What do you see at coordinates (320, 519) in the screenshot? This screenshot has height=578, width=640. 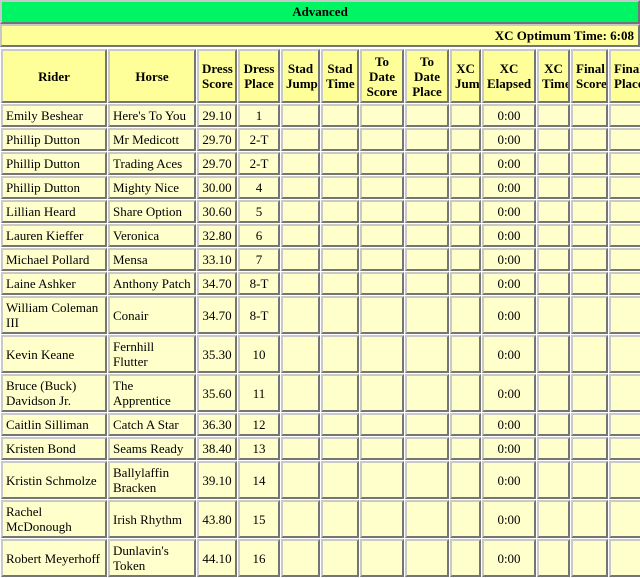 I see `table-row: Rachel McDonough Irish Rhythm 43.80 15 0:00` at bounding box center [320, 519].